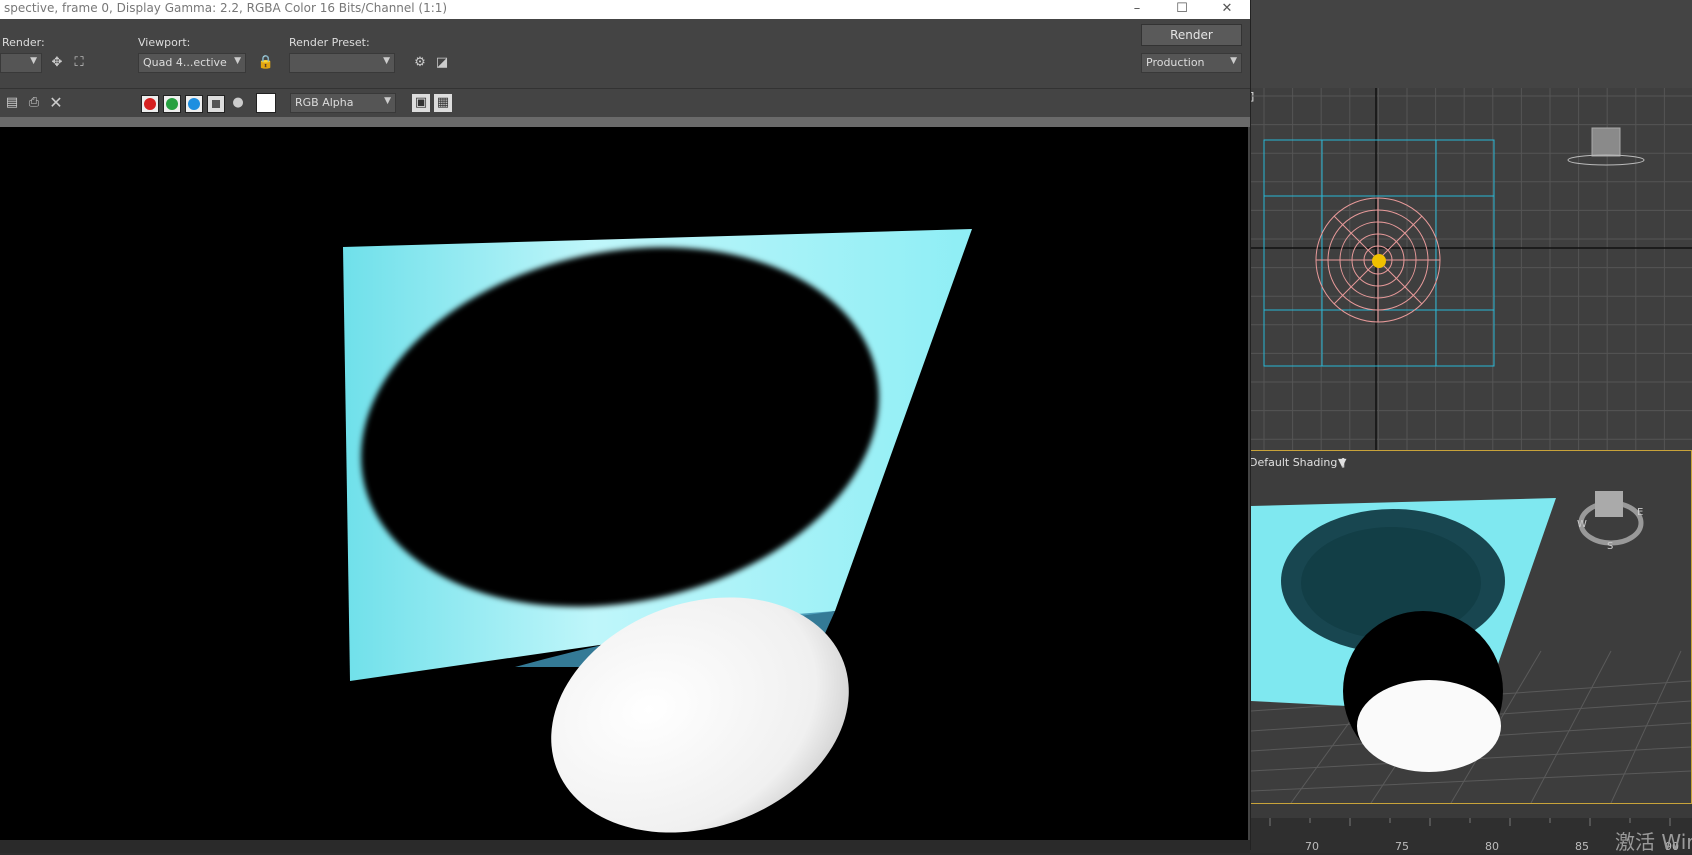  Describe the element at coordinates (150, 104) in the screenshot. I see `red-channel-toggle` at that location.